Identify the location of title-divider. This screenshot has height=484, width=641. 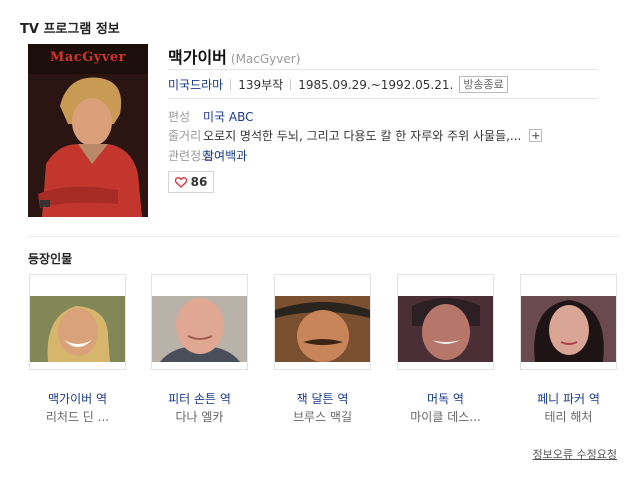
(383, 69).